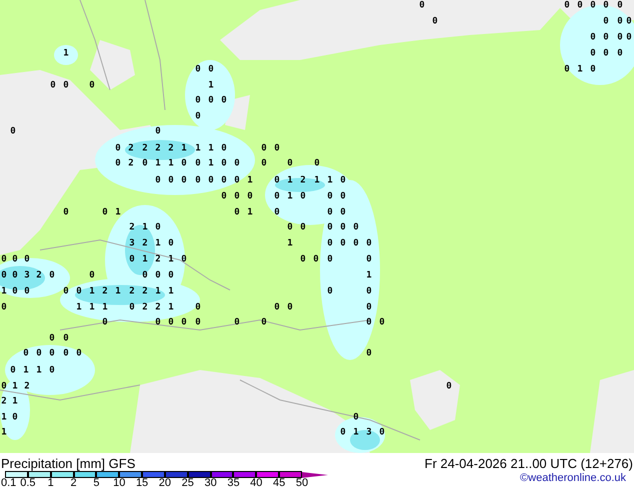 The width and height of the screenshot is (634, 490). What do you see at coordinates (142, 483) in the screenshot?
I see `legend-tick-label: 15` at bounding box center [142, 483].